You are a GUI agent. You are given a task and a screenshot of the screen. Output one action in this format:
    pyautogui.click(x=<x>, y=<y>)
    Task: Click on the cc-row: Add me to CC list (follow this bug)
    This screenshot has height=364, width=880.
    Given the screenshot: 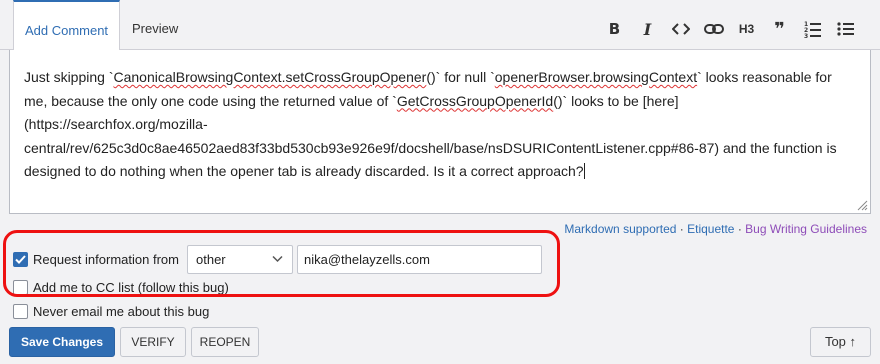 What is the action you would take?
    pyautogui.click(x=121, y=287)
    